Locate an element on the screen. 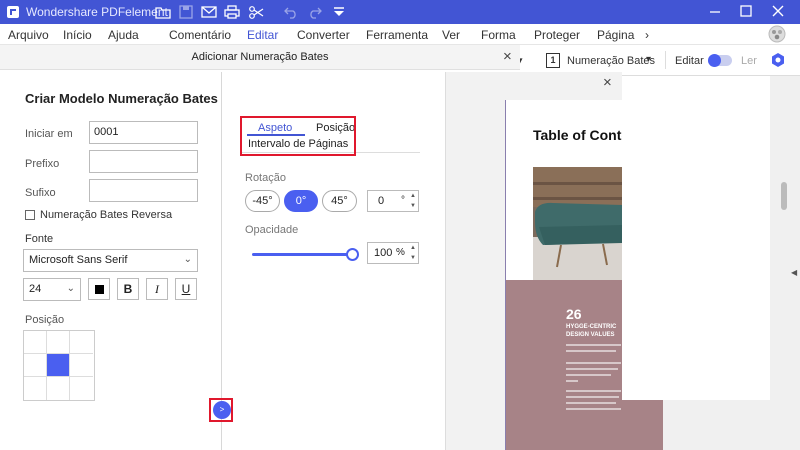 This screenshot has width=800, height=450. panel-title: Criar Modelo Numeração Bates is located at coordinates (121, 98).